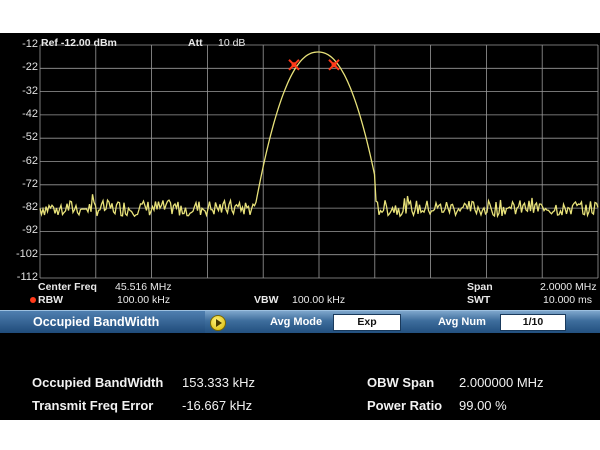  Describe the element at coordinates (27, 277) in the screenshot. I see `y-tick-label: -112` at that location.